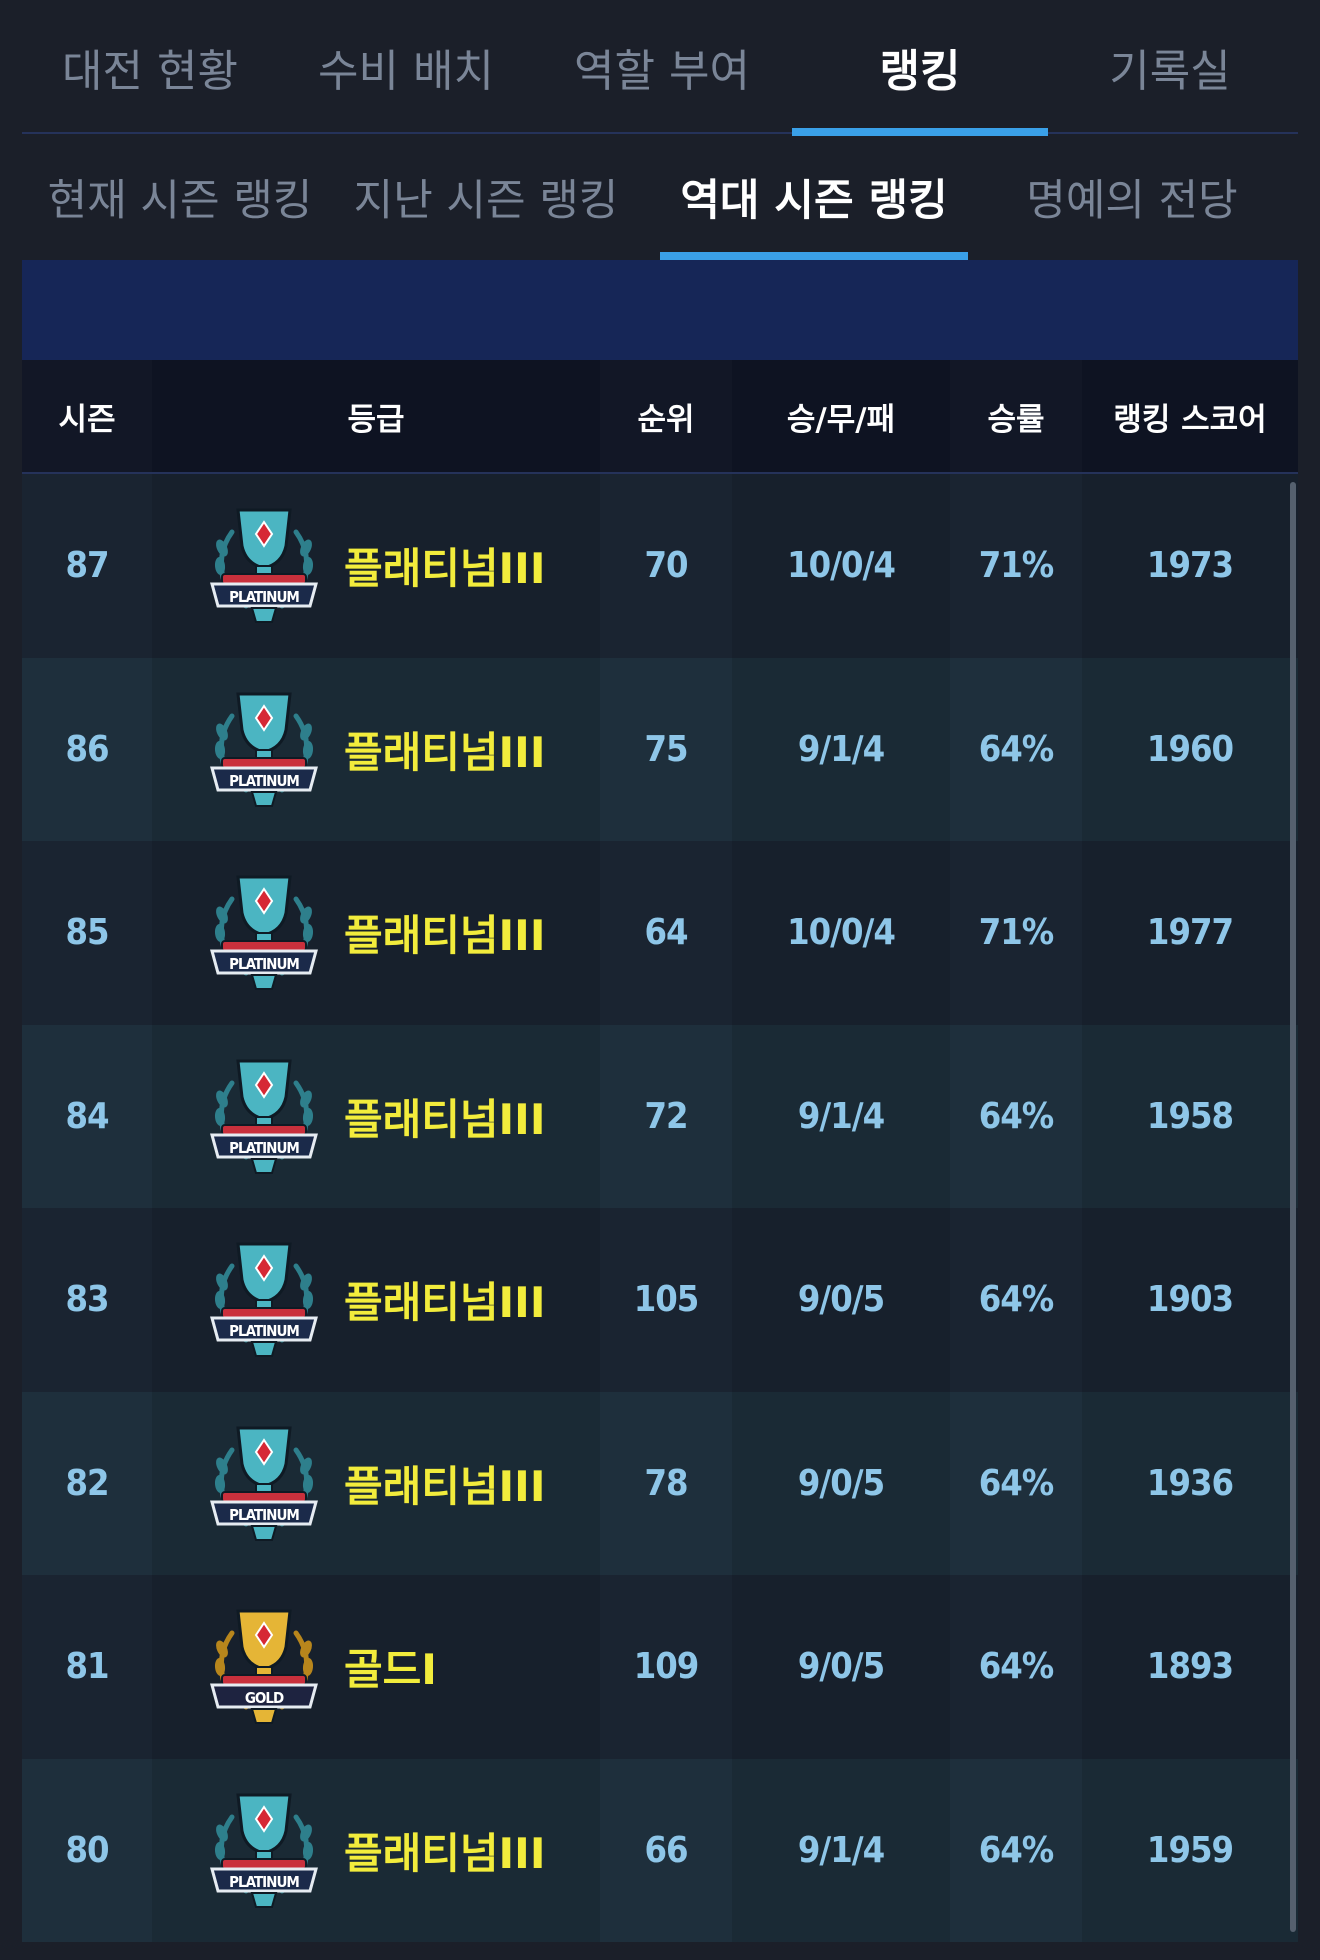 The image size is (1320, 1960). I want to click on table-row: 83 PLATINUM 플래티넘III 105 9/0/5 64% 1903, so click(660, 1300).